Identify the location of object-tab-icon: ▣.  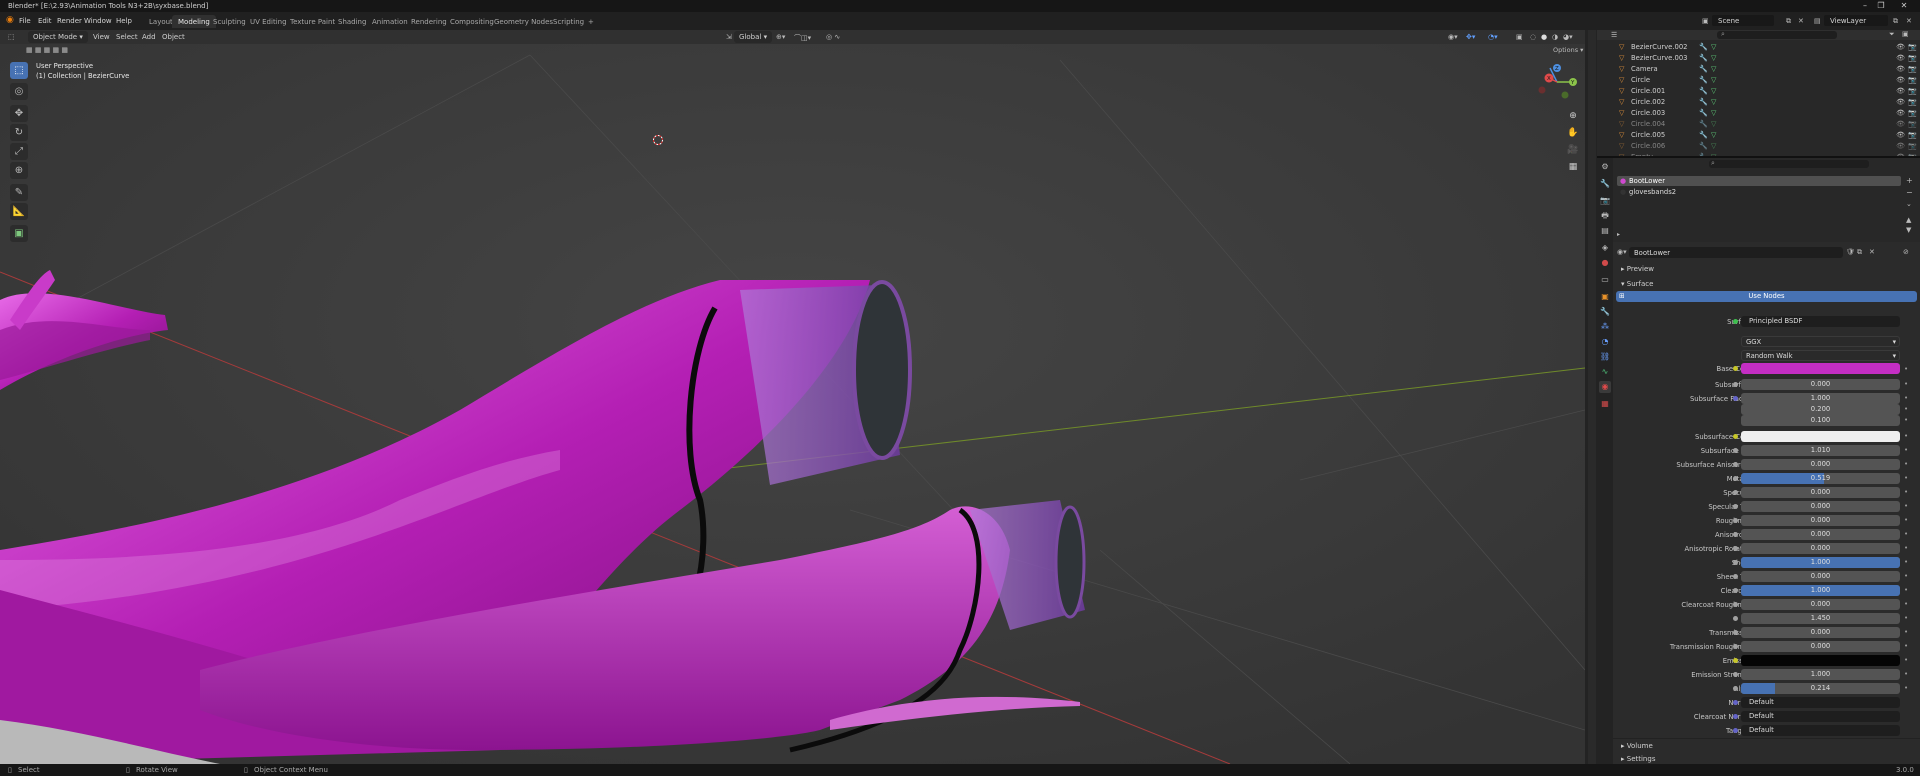
(1605, 297).